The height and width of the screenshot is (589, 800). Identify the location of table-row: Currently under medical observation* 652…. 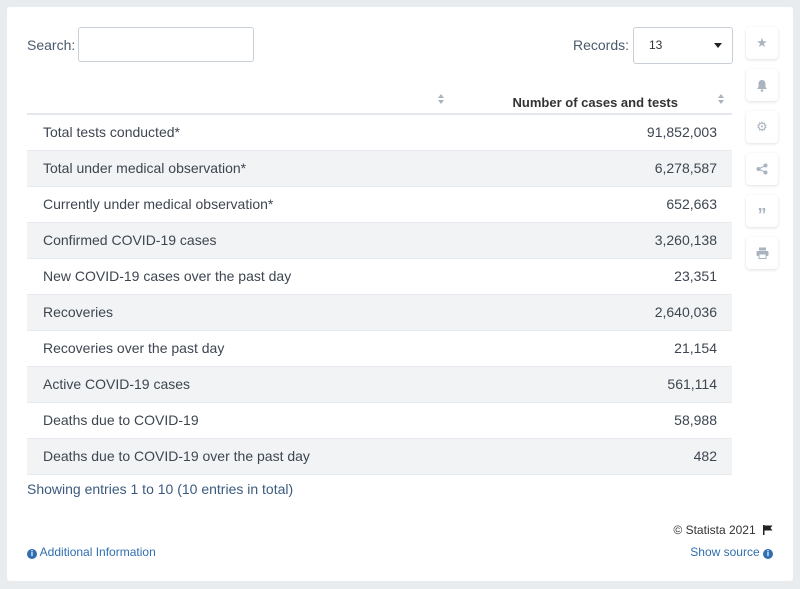
(379, 205).